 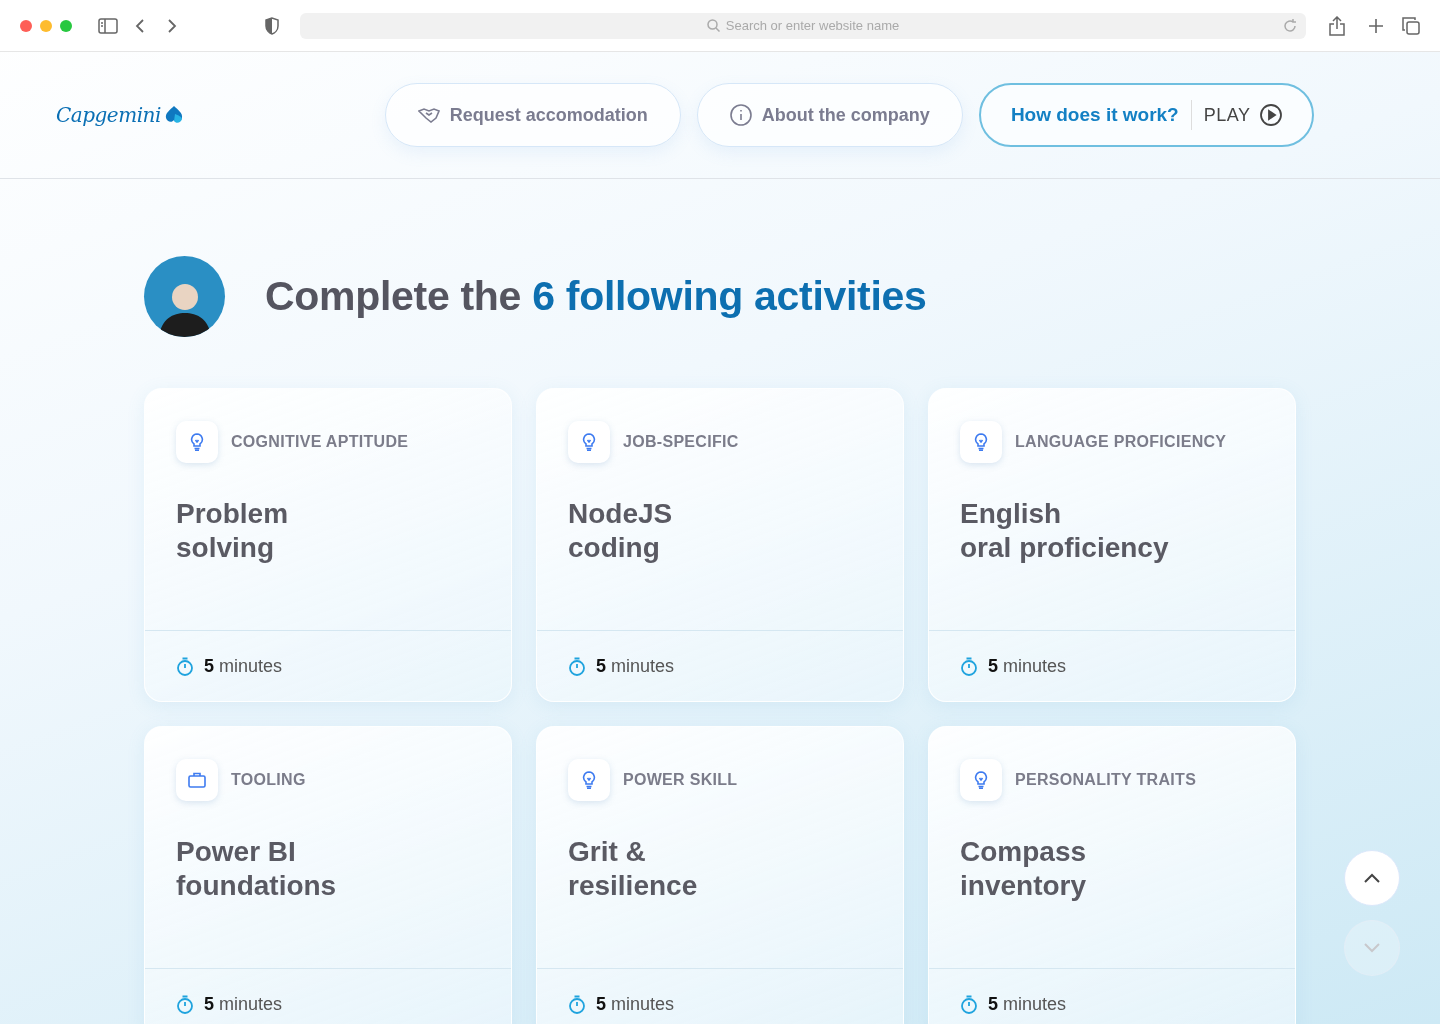 What do you see at coordinates (681, 442) in the screenshot?
I see `activity-category: JOB-SPECIFIC` at bounding box center [681, 442].